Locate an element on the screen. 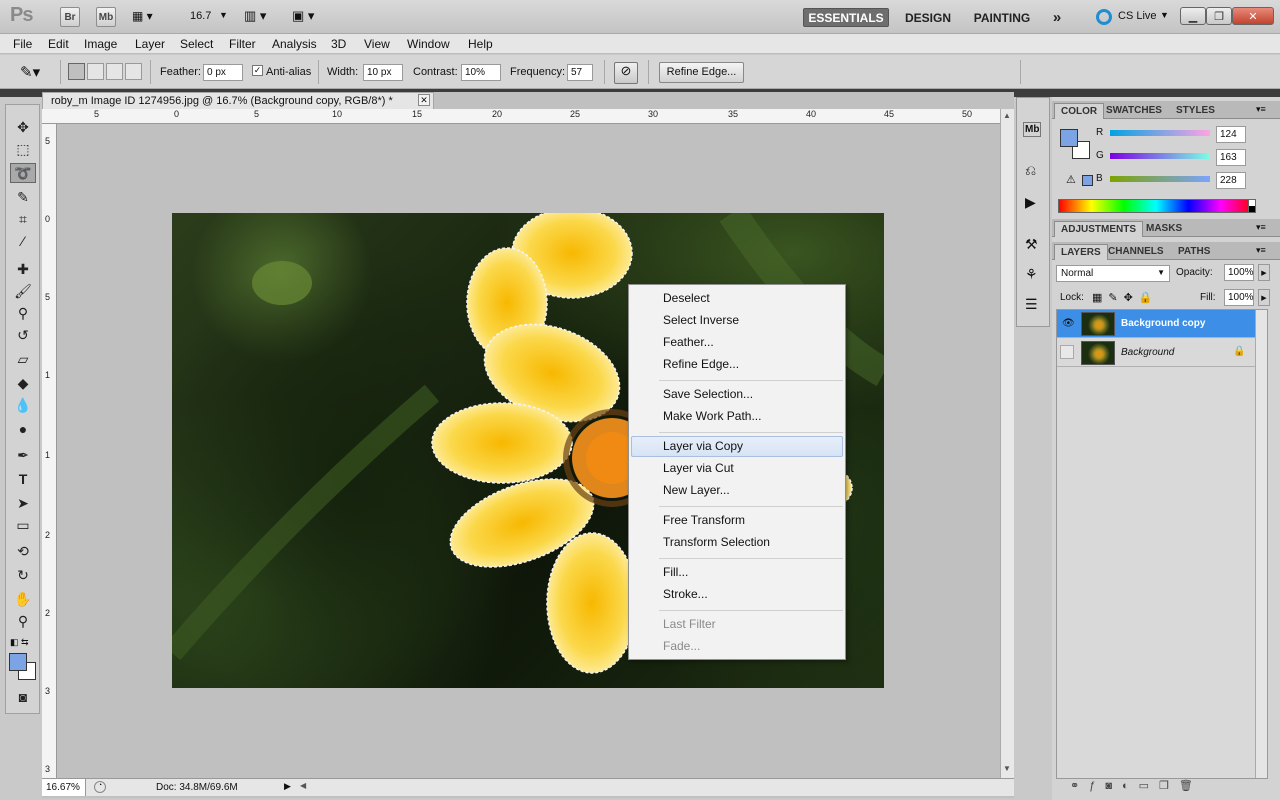 Image resolution: width=1280 pixels, height=800 pixels. anti-alias-checkbox: ✓ is located at coordinates (257, 70).